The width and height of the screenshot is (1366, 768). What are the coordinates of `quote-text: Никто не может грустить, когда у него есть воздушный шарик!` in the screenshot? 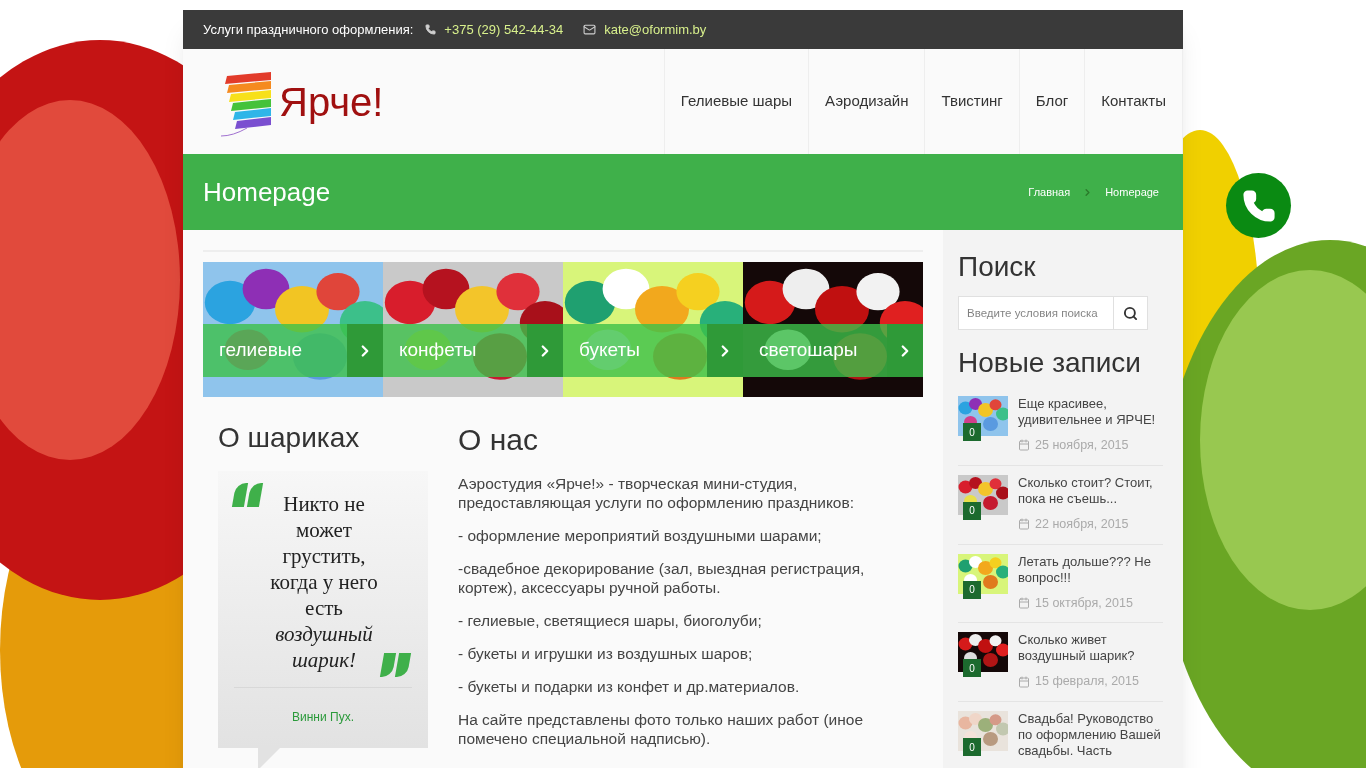 It's located at (324, 582).